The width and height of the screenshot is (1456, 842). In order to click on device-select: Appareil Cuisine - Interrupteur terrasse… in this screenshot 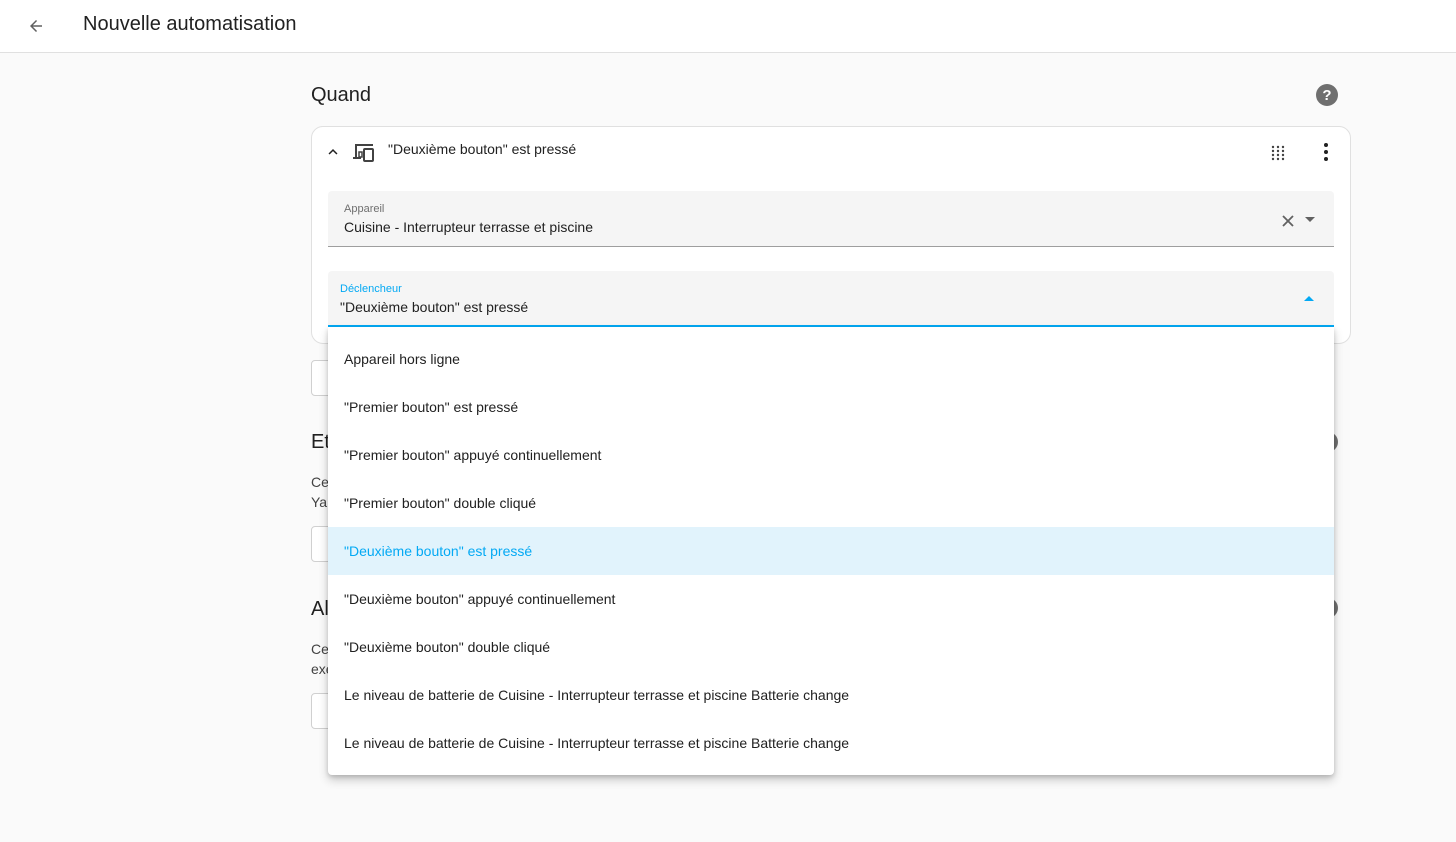, I will do `click(831, 219)`.